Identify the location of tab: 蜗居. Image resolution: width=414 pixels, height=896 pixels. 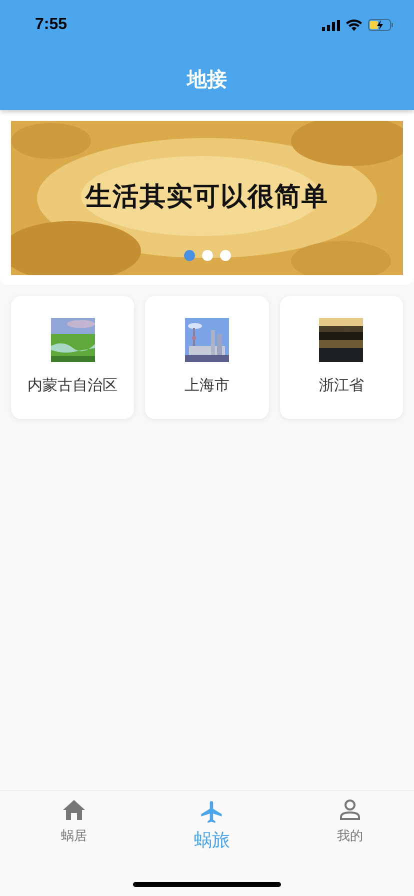
(74, 825).